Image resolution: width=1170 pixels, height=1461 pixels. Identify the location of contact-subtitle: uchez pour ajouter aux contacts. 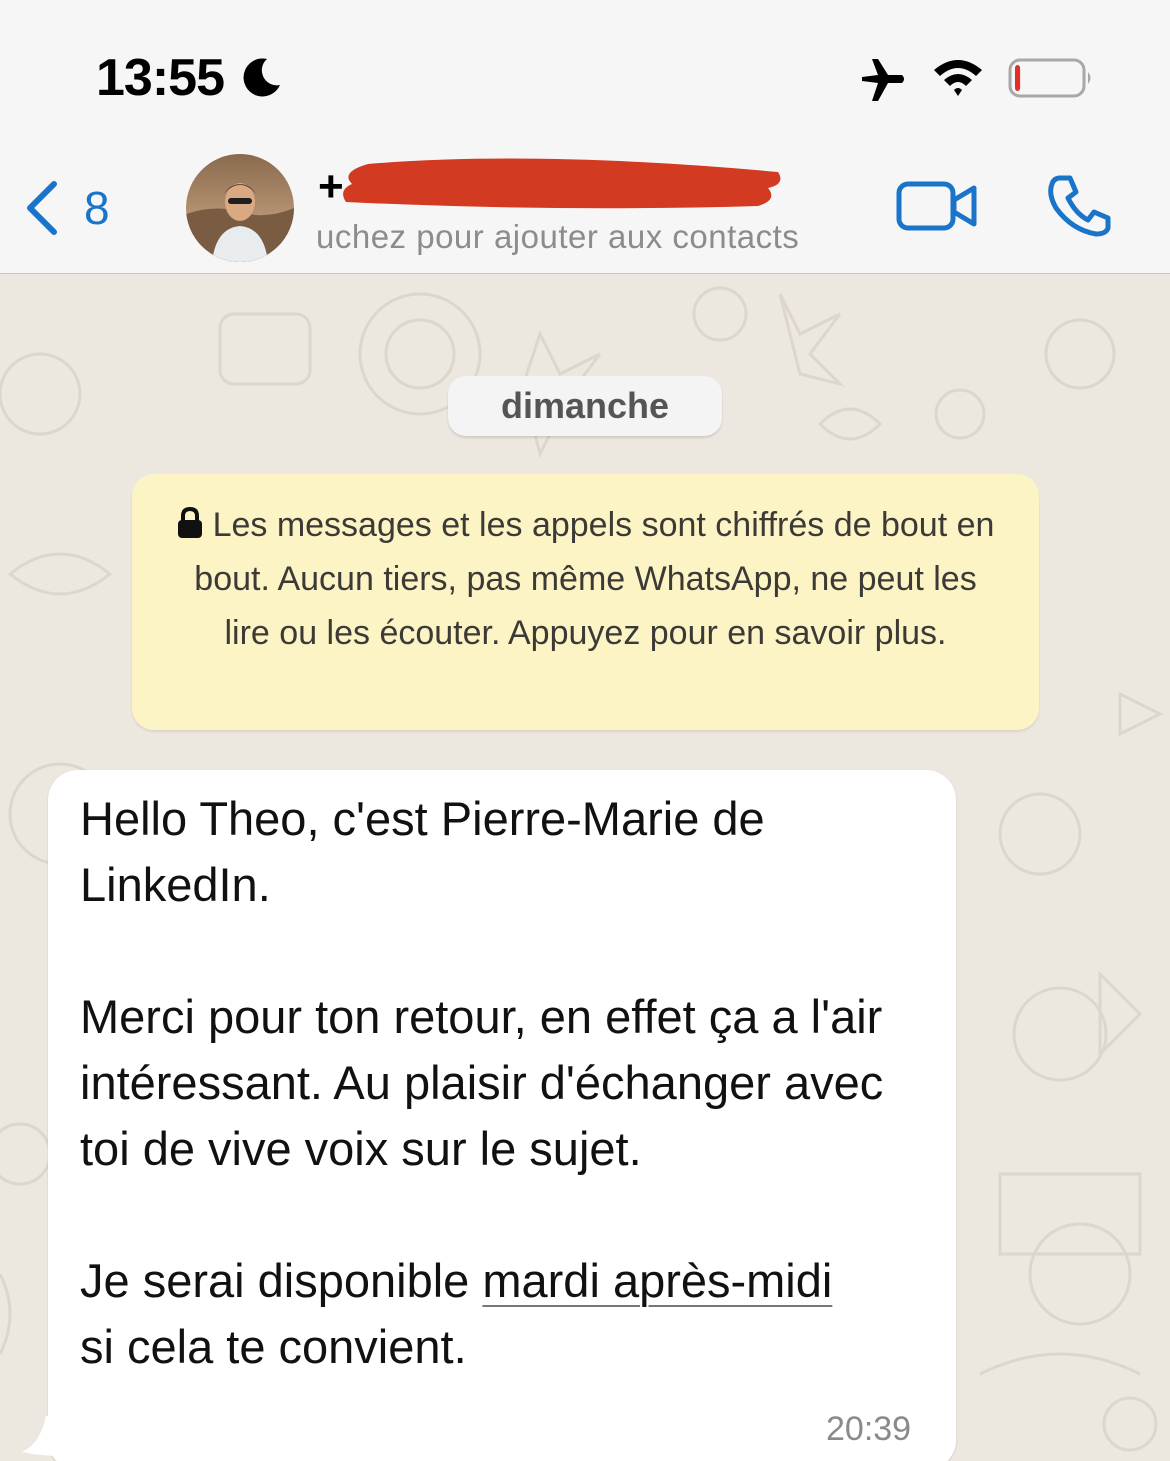
(596, 237).